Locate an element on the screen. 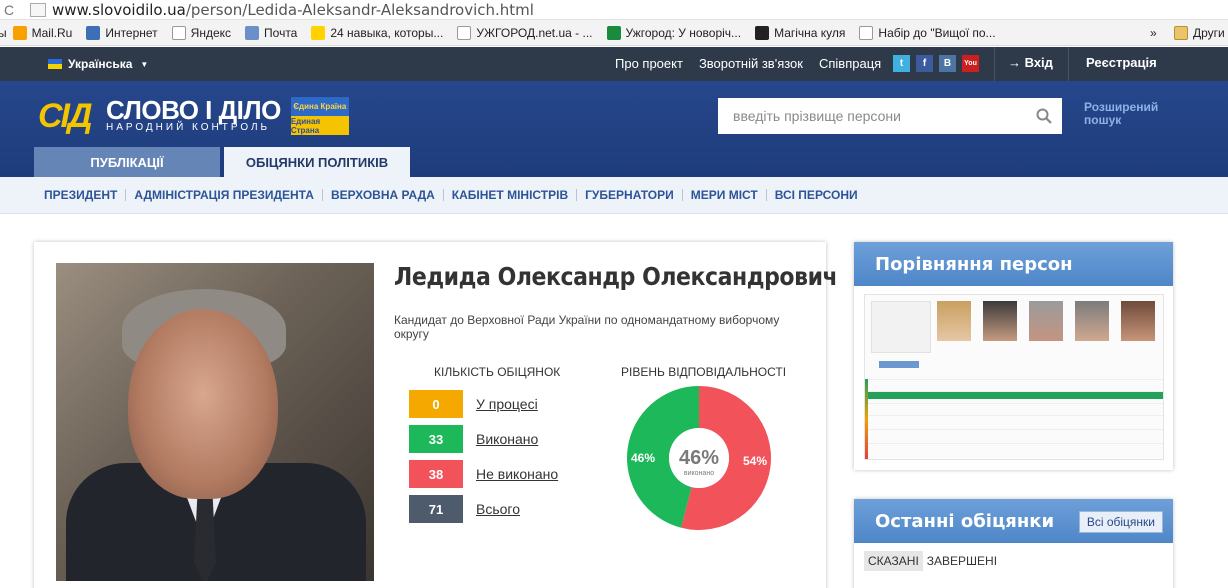 Image resolution: width=1228 pixels, height=588 pixels. language-selector: Українська ▼ is located at coordinates (98, 64).